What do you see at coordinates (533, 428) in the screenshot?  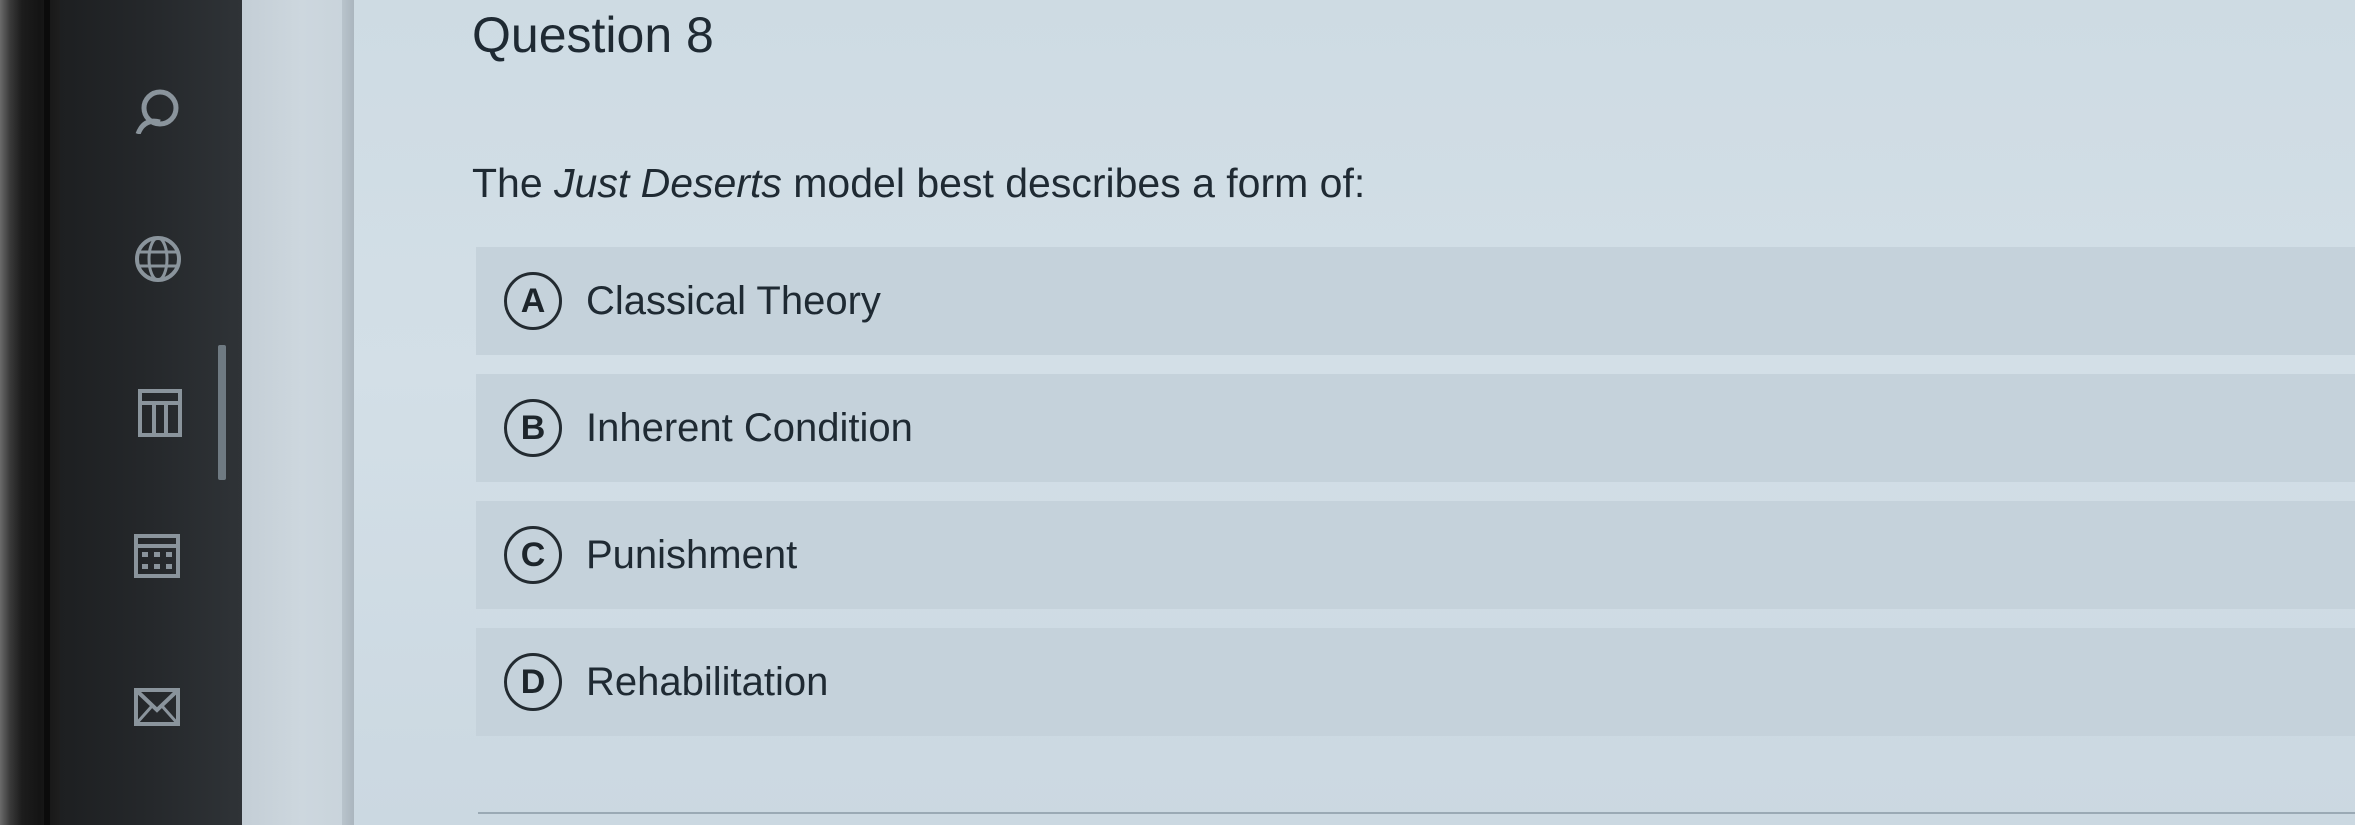 I see `answer-letter-badge: B` at bounding box center [533, 428].